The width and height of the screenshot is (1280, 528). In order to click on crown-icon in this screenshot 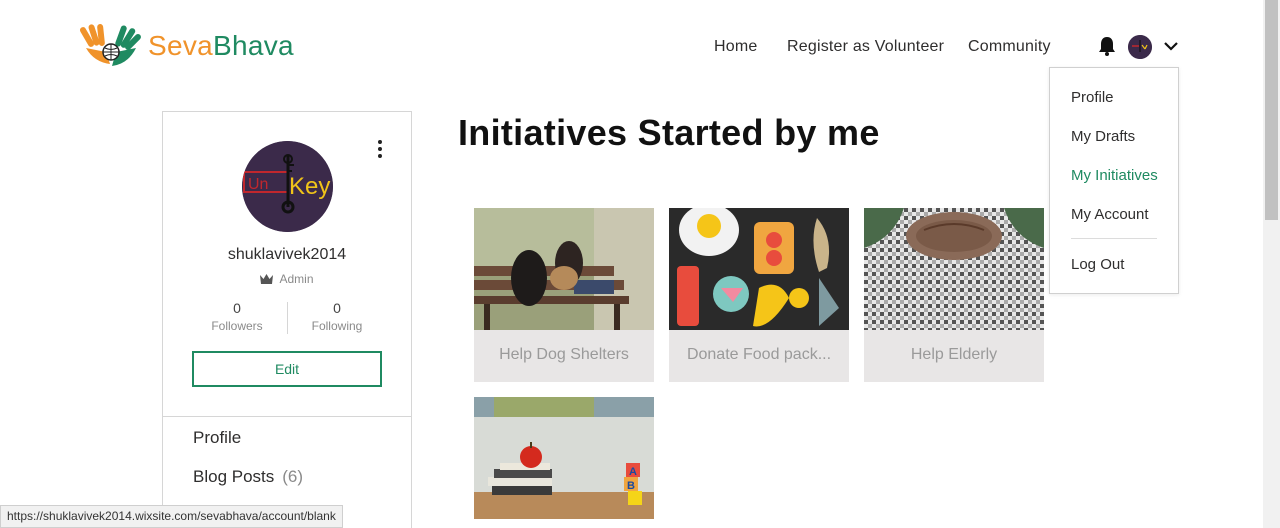, I will do `click(267, 279)`.